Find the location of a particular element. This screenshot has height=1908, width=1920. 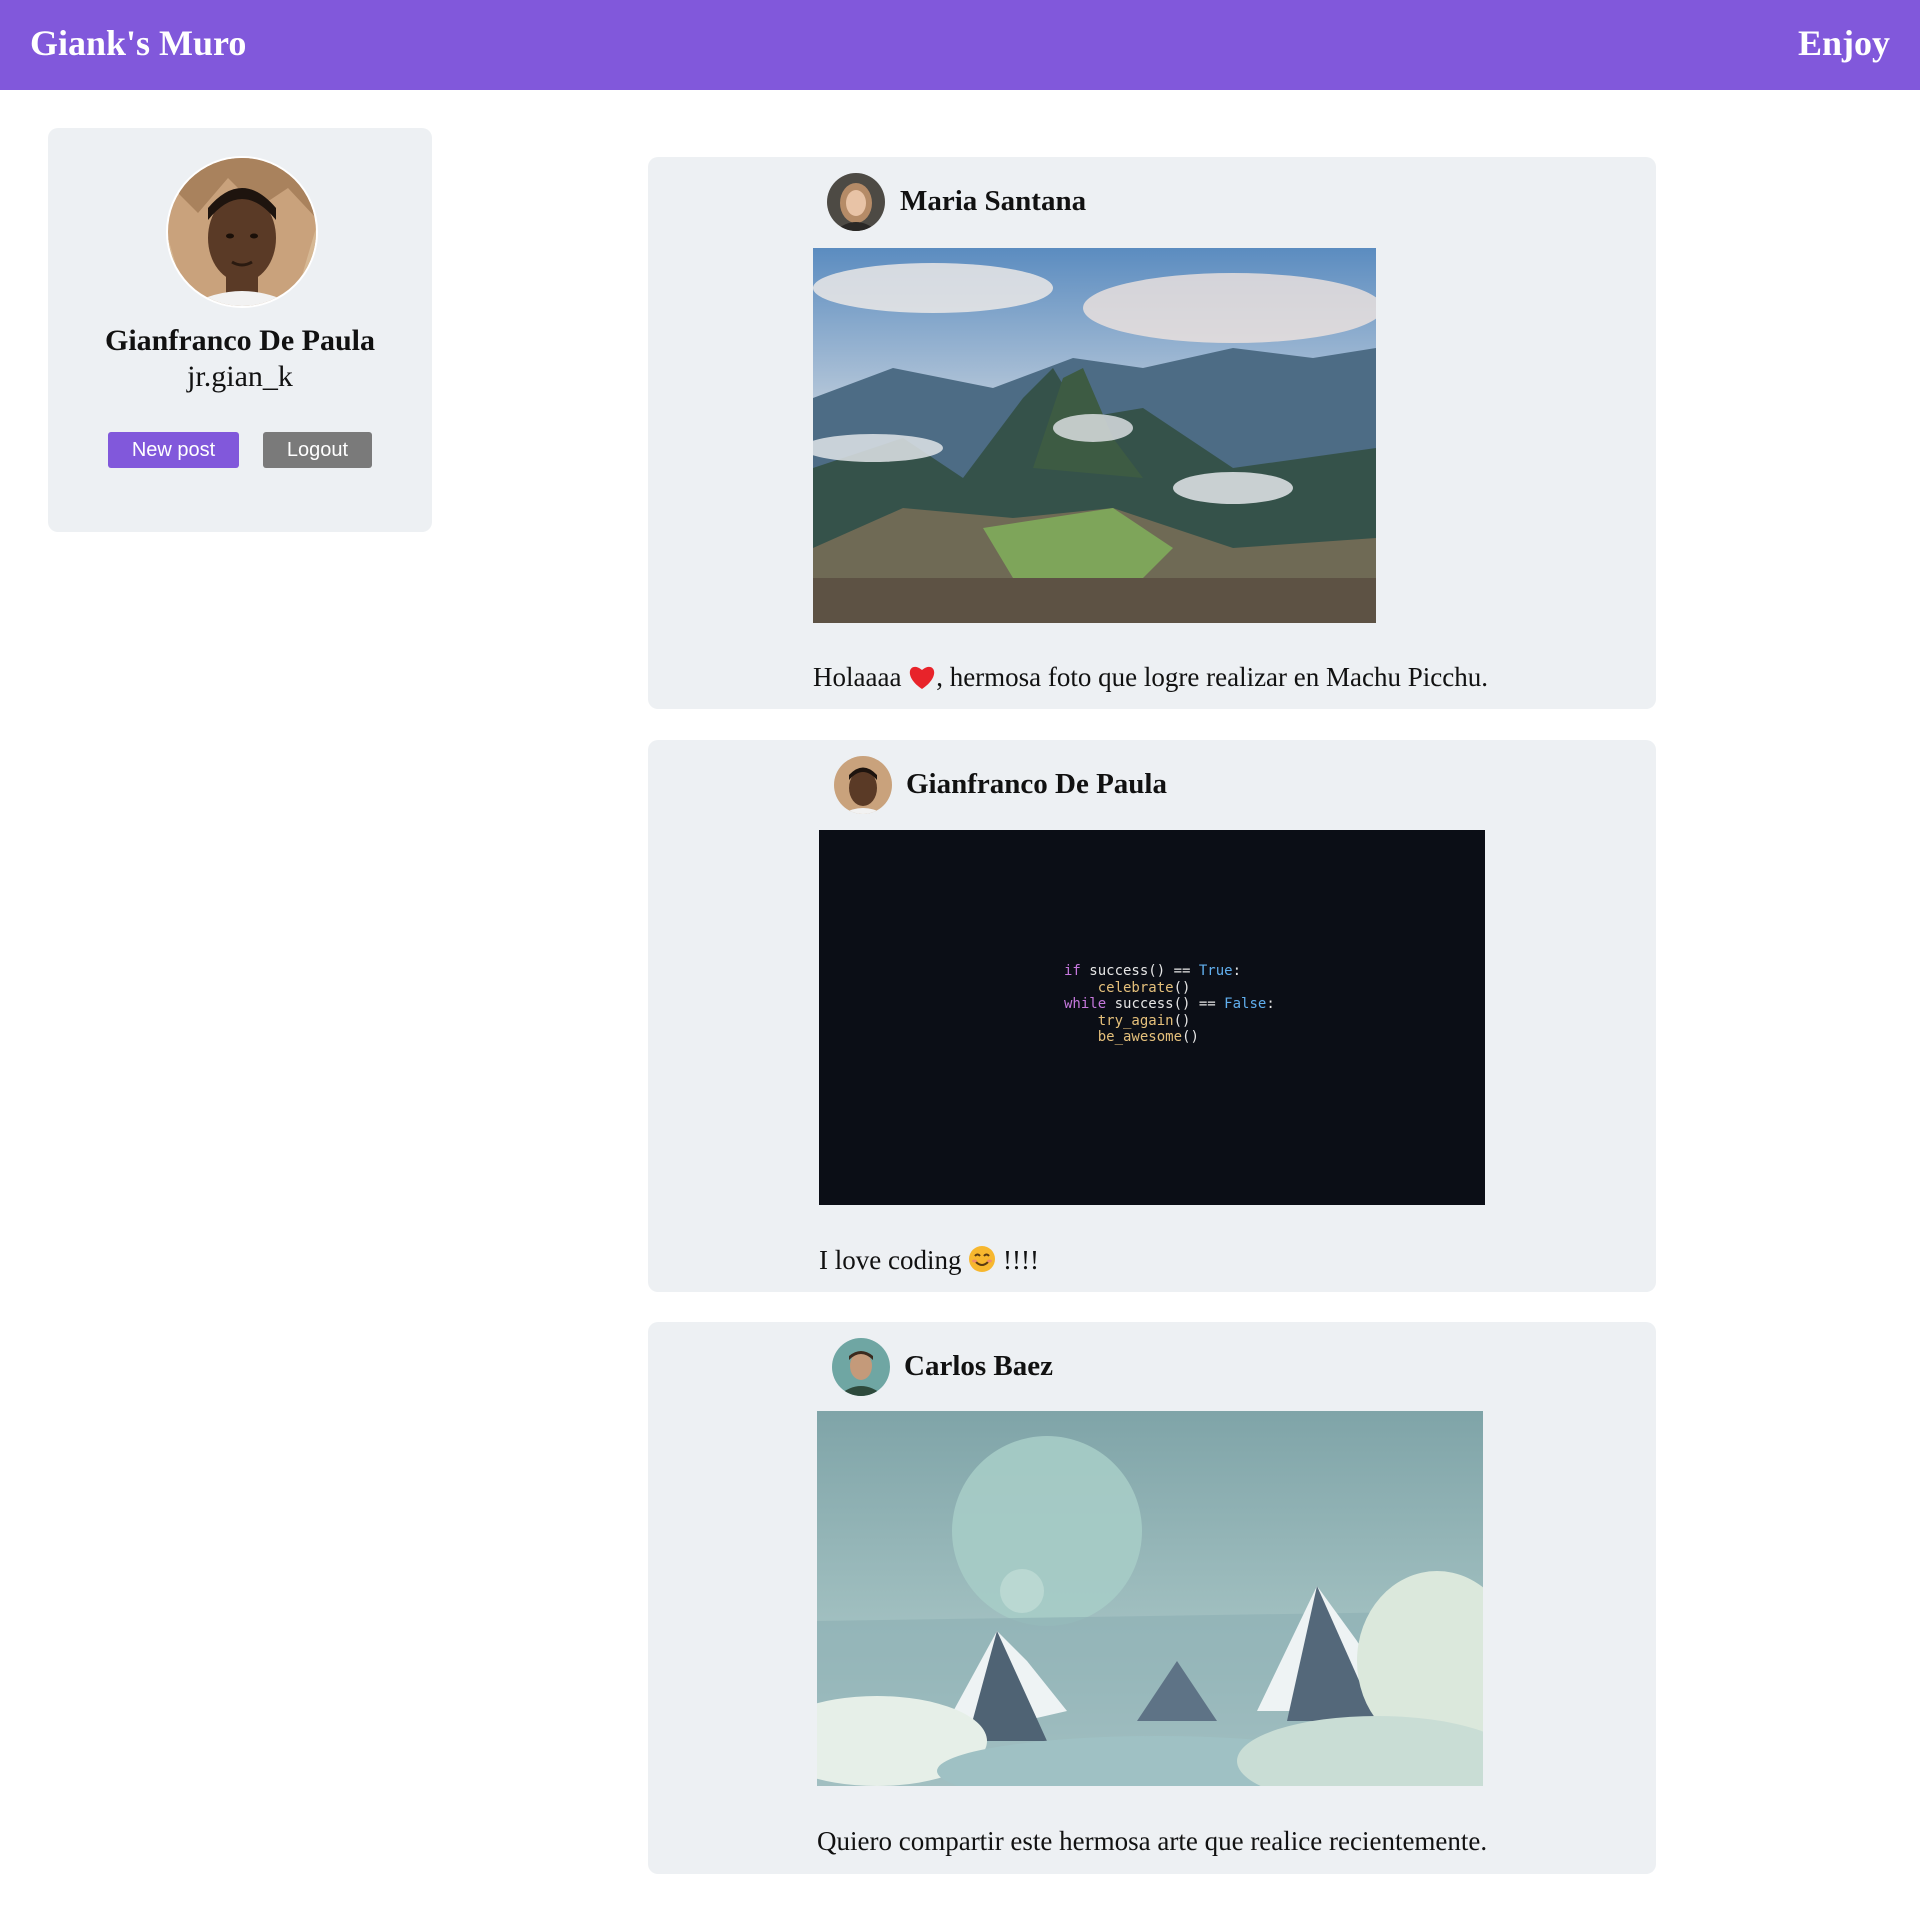

app-title: Giank's Muro is located at coordinates (138, 43).